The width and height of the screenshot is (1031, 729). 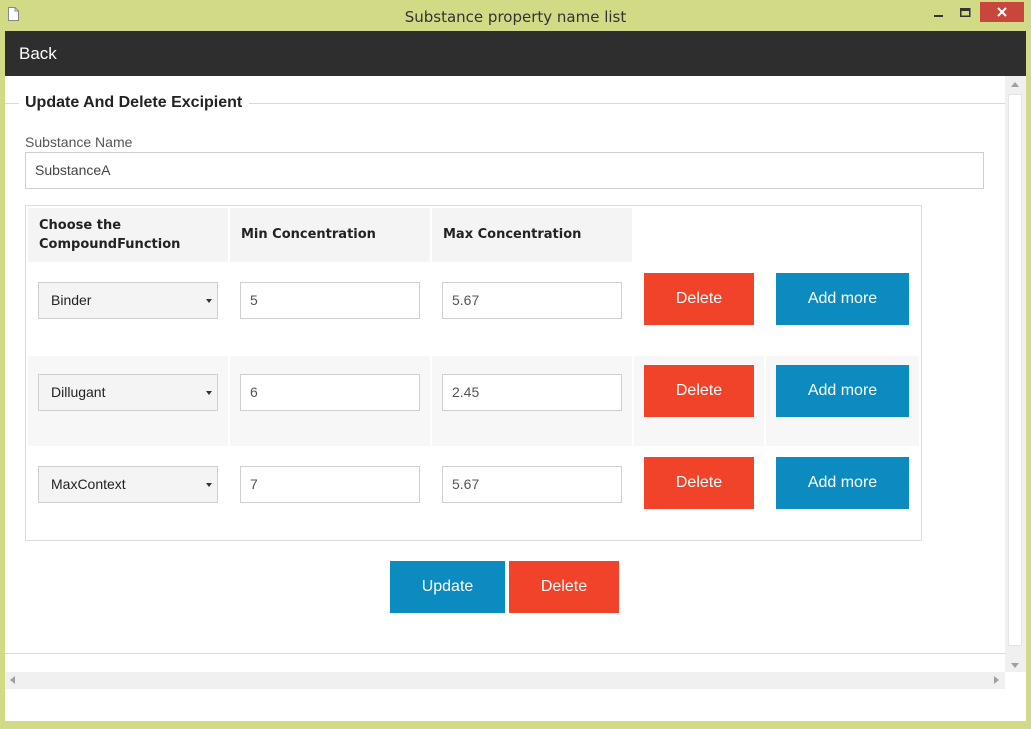 What do you see at coordinates (447, 587) in the screenshot?
I see `update-button: Update` at bounding box center [447, 587].